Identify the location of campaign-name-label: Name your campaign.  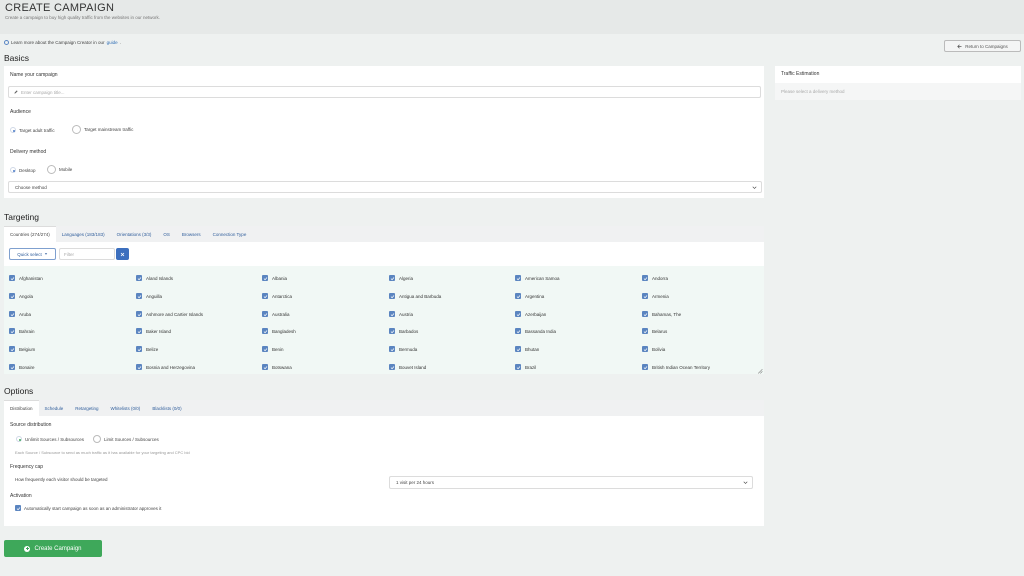
(34, 75).